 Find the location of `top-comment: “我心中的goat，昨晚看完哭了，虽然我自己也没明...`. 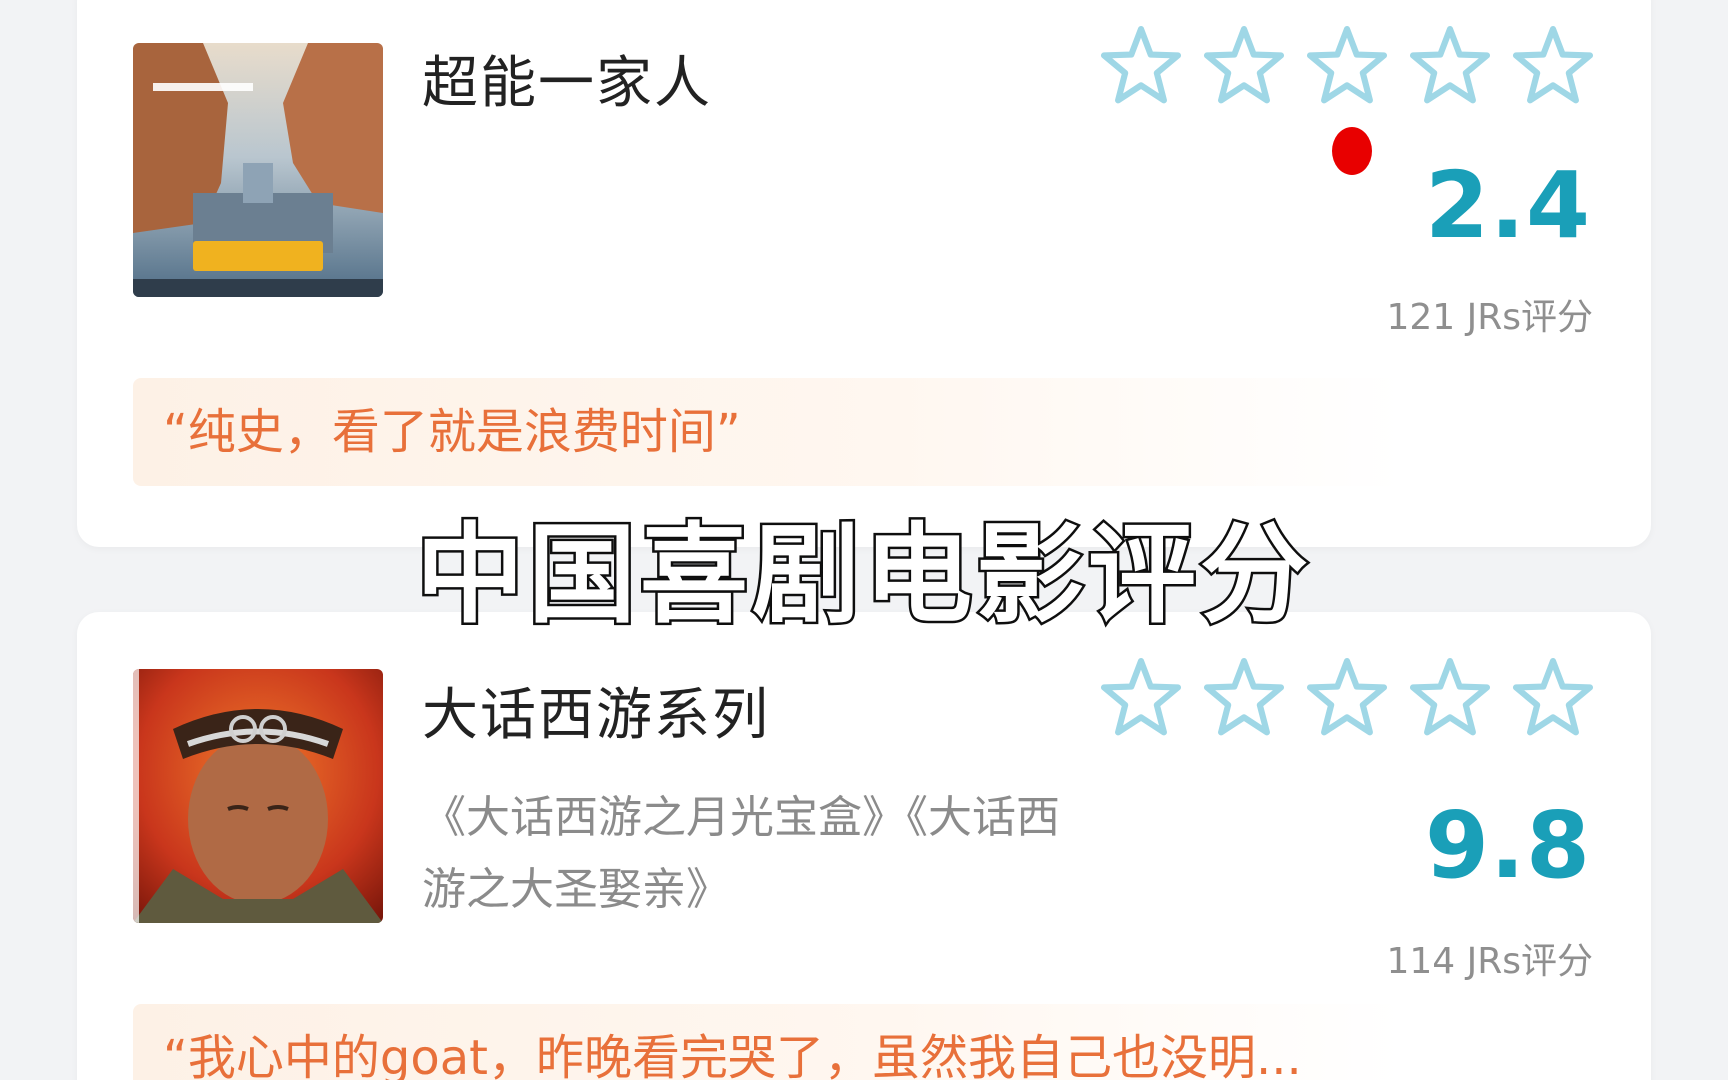

top-comment: “我心中的goat，昨晚看完哭了，虽然我自己也没明... is located at coordinates (768, 1042).